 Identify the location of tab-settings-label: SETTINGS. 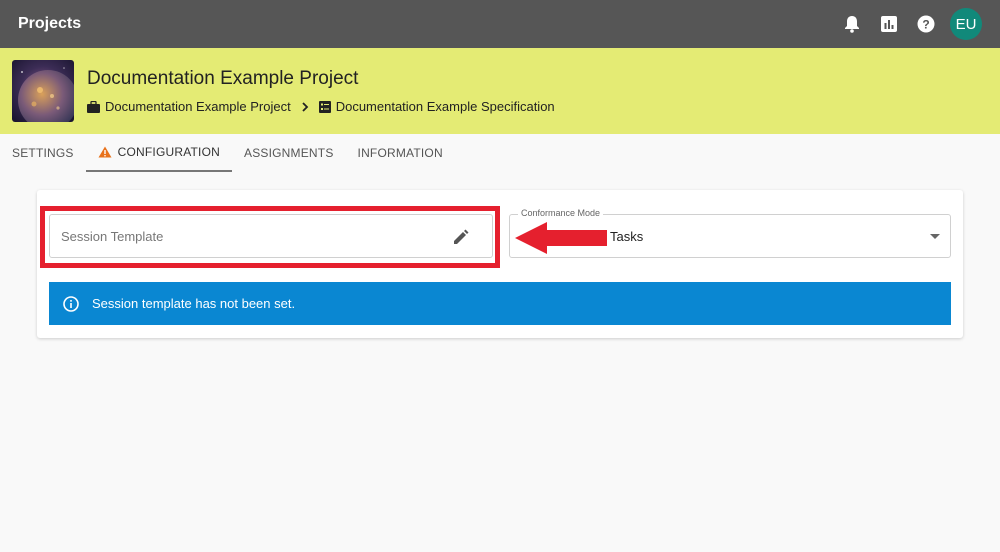
(43, 153).